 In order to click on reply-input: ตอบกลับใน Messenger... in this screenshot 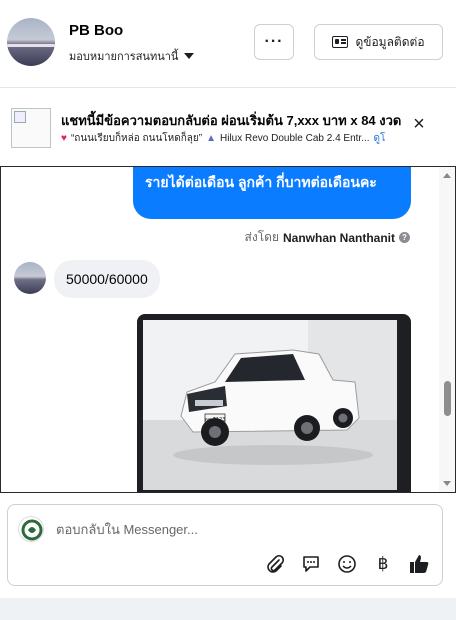, I will do `click(127, 529)`.